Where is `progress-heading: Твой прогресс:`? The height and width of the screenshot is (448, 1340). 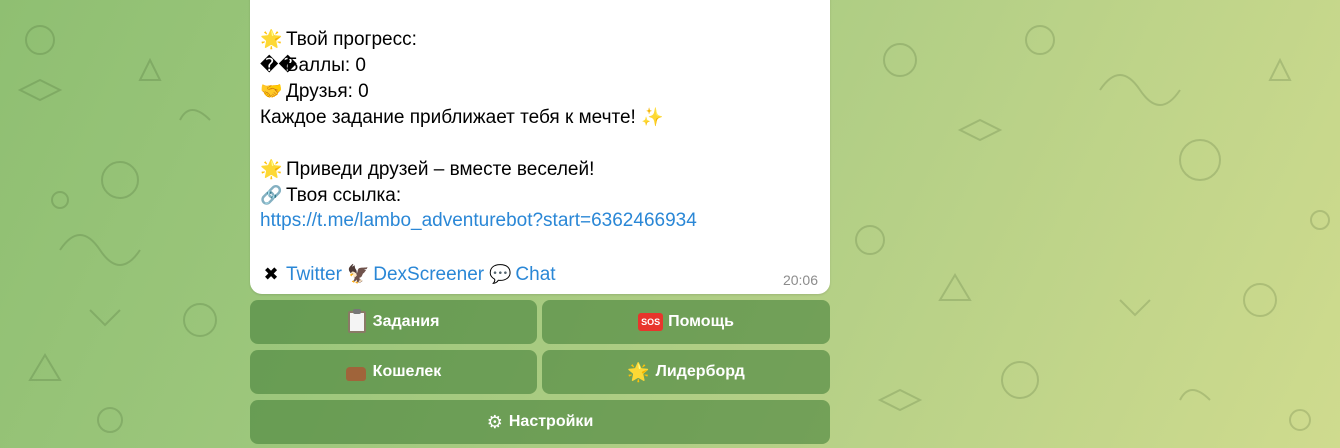 progress-heading: Твой прогресс: is located at coordinates (351, 39).